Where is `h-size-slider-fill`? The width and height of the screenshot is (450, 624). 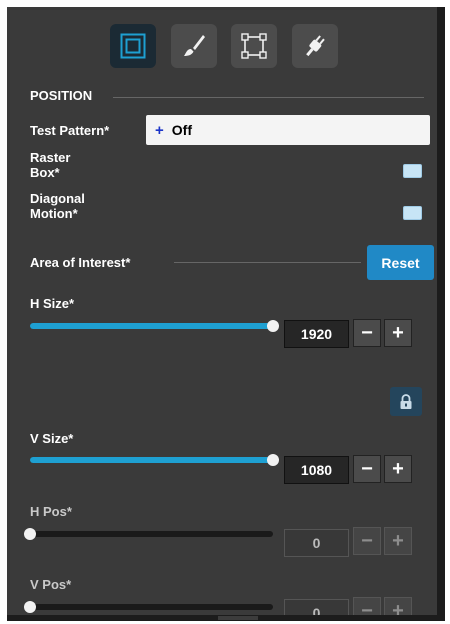 h-size-slider-fill is located at coordinates (151, 326).